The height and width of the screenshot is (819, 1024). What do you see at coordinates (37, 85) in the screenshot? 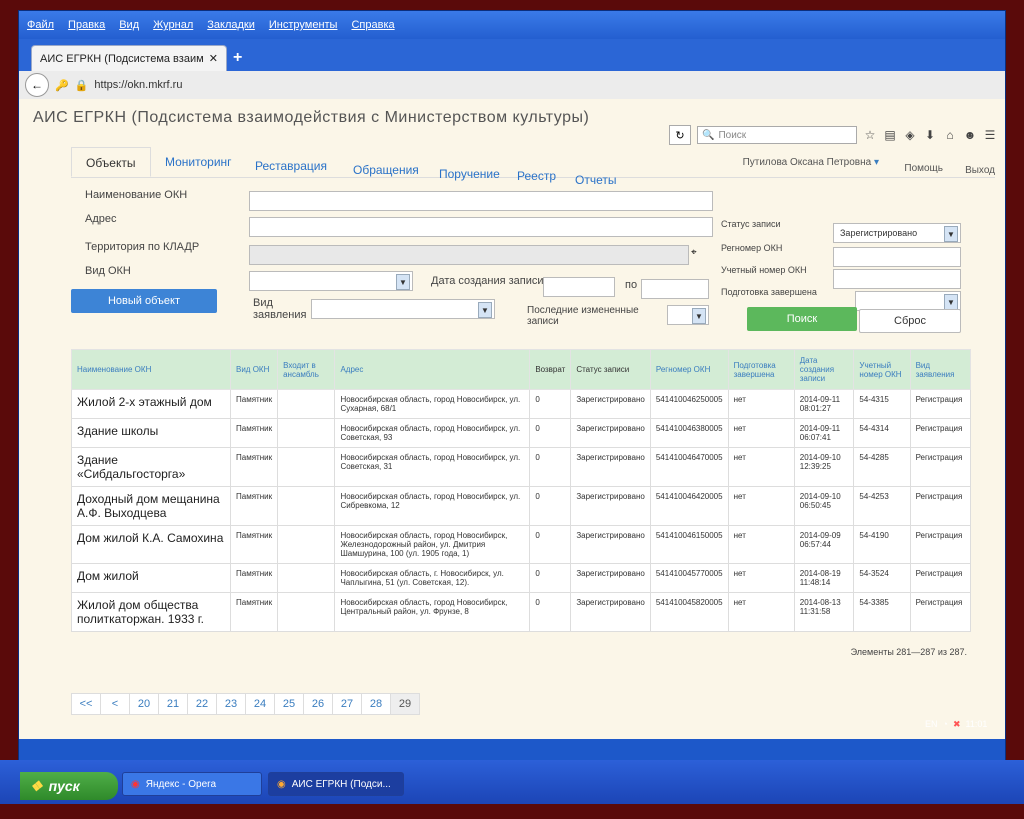
I see `back-icon: ←` at bounding box center [37, 85].